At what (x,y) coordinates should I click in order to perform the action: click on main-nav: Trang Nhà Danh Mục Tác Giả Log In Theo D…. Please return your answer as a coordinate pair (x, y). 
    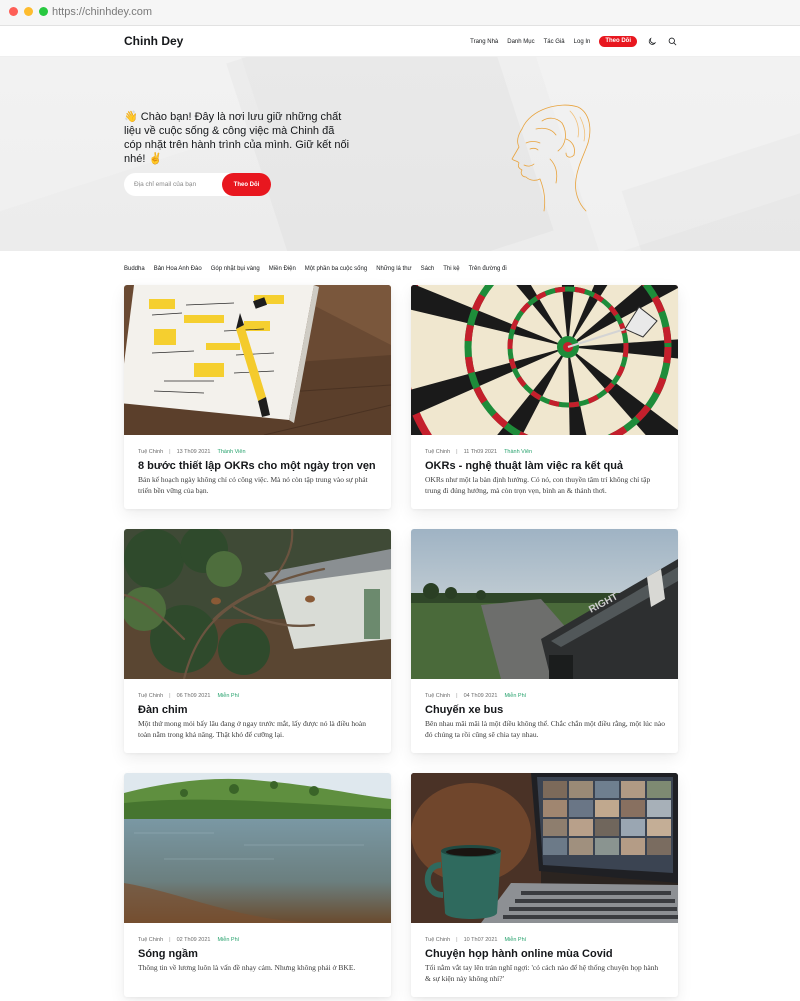
    Looking at the image, I should click on (553, 41).